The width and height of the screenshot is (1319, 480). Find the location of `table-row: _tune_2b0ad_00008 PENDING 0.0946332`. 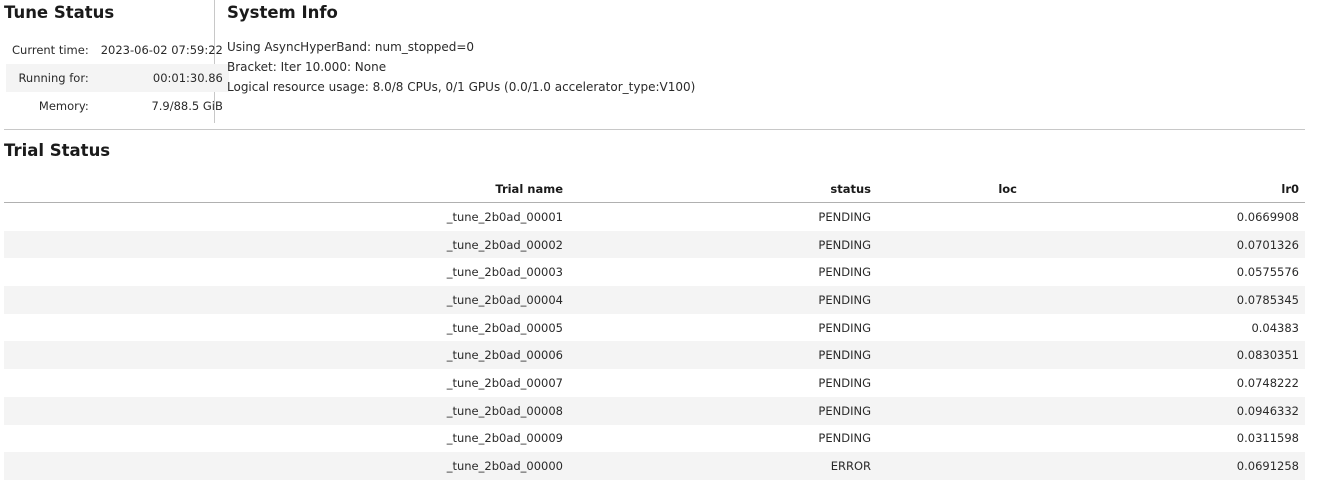

table-row: _tune_2b0ad_00008 PENDING 0.0946332 is located at coordinates (654, 410).